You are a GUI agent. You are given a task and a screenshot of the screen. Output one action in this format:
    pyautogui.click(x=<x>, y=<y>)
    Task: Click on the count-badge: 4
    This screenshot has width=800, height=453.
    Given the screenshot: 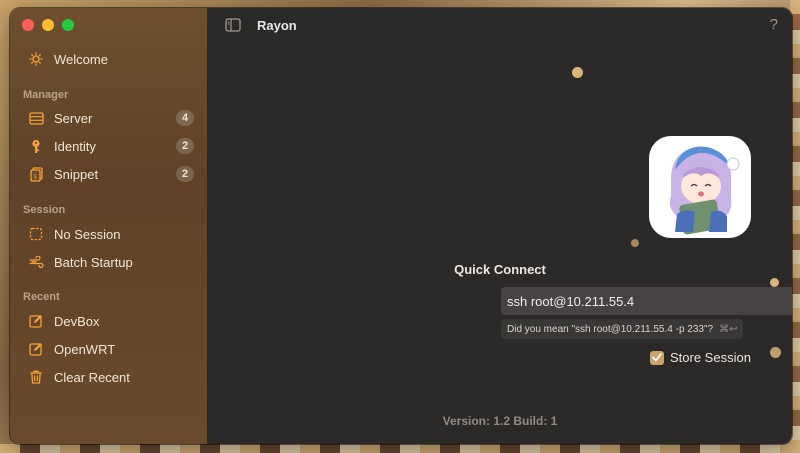 What is the action you would take?
    pyautogui.click(x=185, y=118)
    